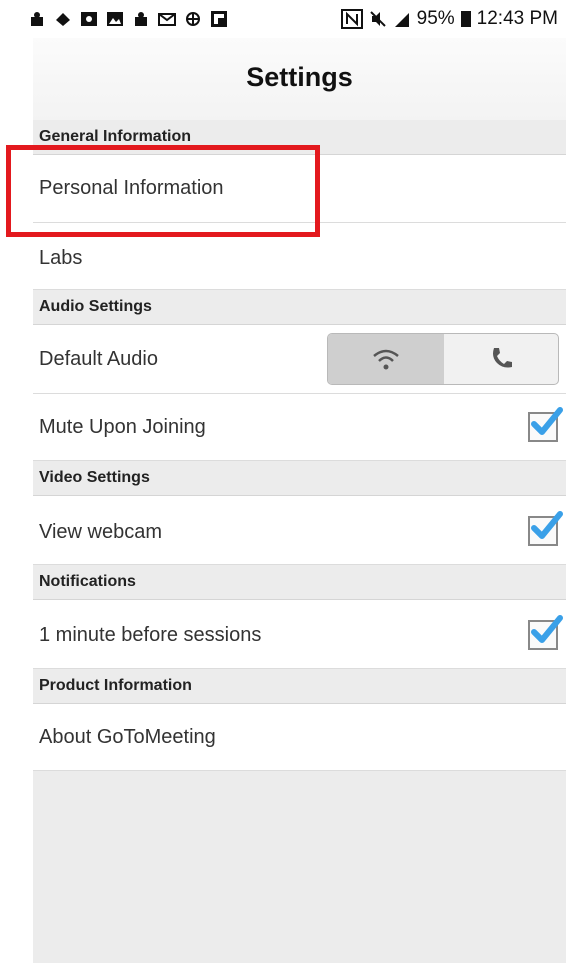 The height and width of the screenshot is (963, 566). Describe the element at coordinates (299, 686) in the screenshot. I see `section-product-information: Product Information` at that location.